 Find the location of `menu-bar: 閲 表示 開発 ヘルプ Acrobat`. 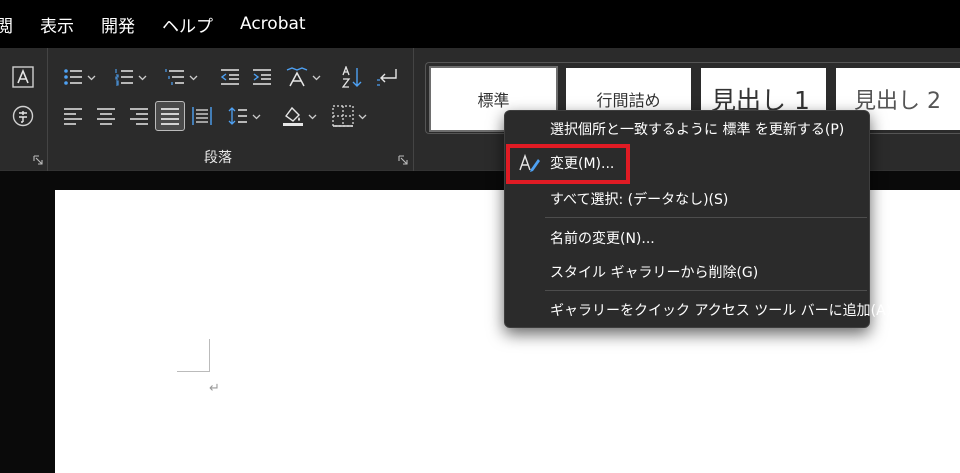

menu-bar: 閲 表示 開発 ヘルプ Acrobat is located at coordinates (480, 24).